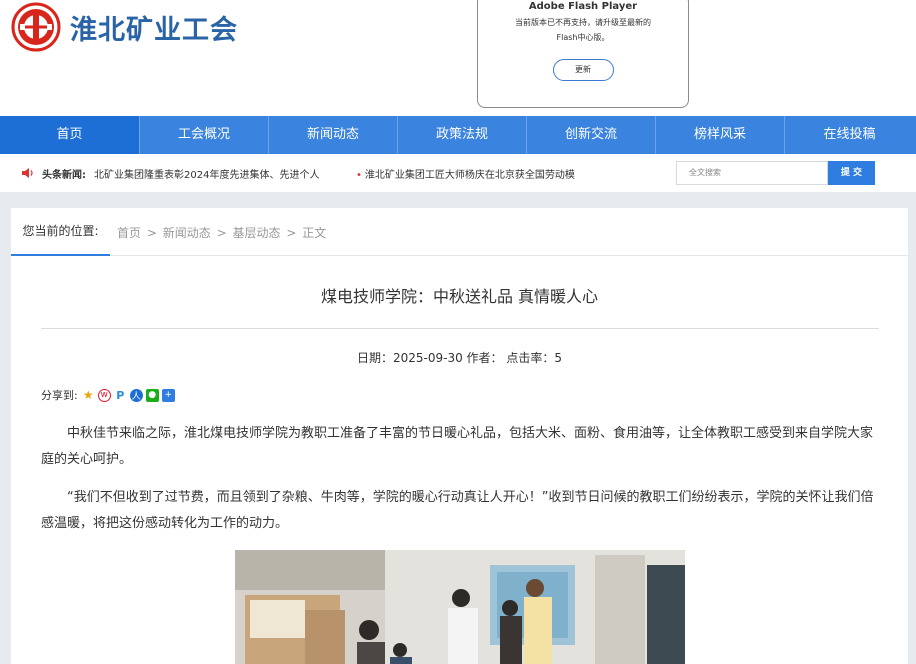  Describe the element at coordinates (36, 27) in the screenshot. I see `union-emblem-icon` at that location.